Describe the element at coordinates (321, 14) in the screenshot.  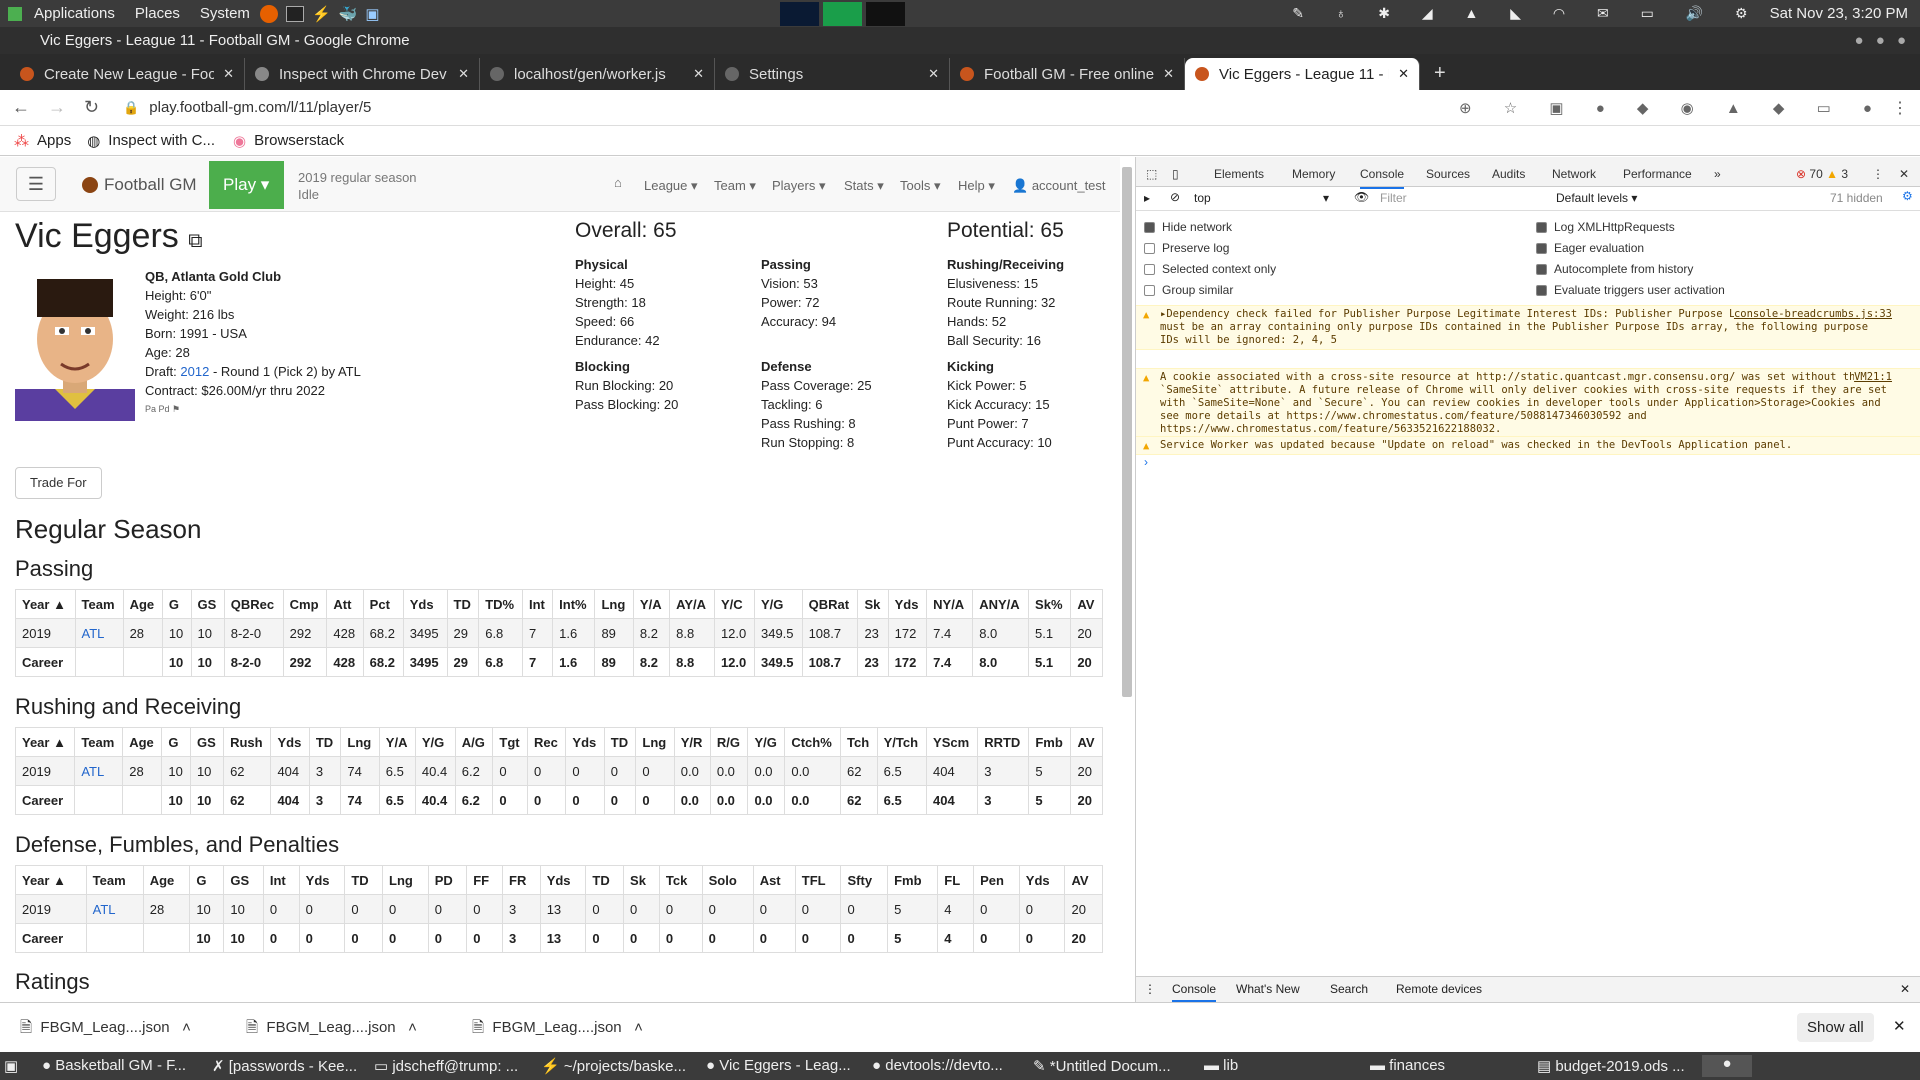
I see `sublime-icon: ⚡` at that location.